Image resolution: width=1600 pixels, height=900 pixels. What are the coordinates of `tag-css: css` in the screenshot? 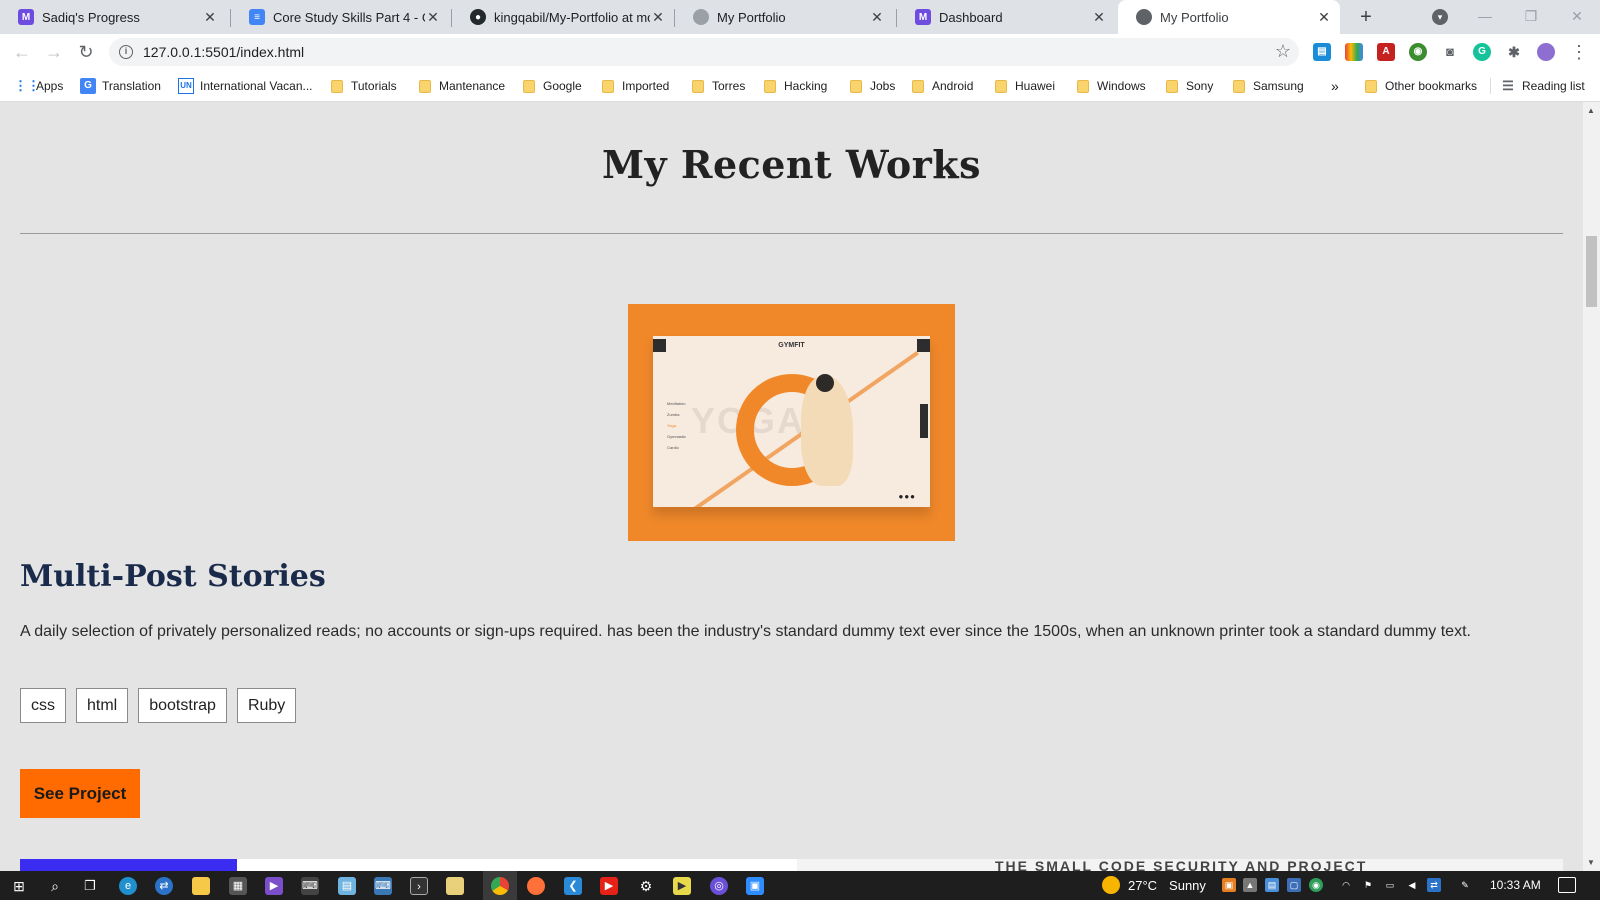 It's located at (43, 705).